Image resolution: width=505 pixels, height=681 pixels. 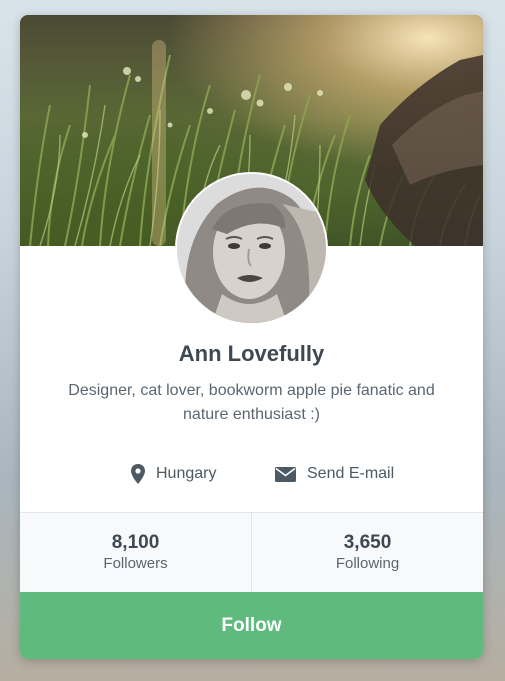 I want to click on followers-stat: 8,100 Followers, so click(x=135, y=552).